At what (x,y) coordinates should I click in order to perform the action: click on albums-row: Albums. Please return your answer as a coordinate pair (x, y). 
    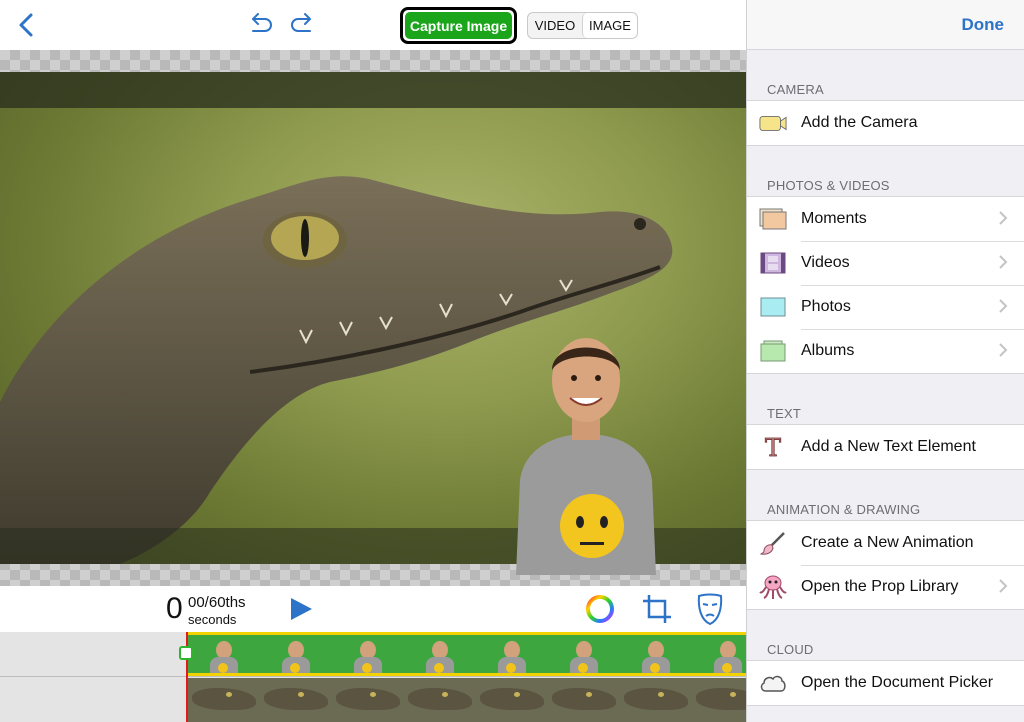
    Looking at the image, I should click on (885, 351).